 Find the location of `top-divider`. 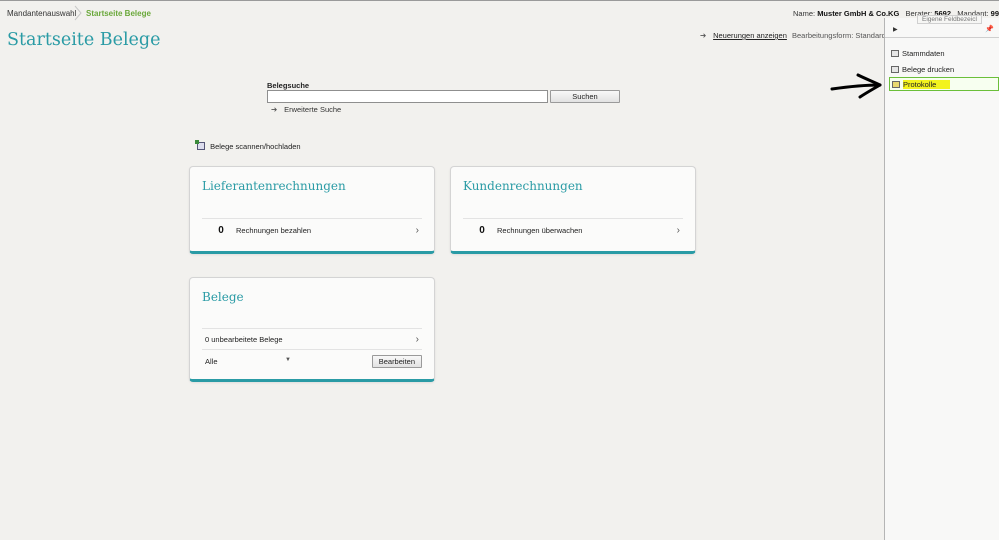

top-divider is located at coordinates (499, 0).